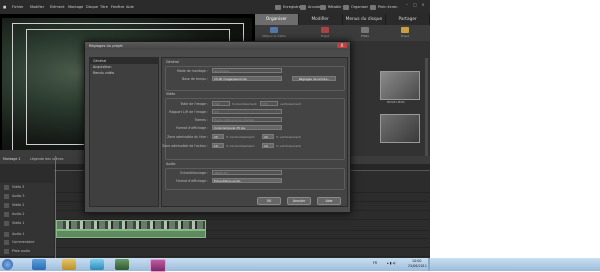 The width and height of the screenshot is (600, 272). Describe the element at coordinates (247, 119) in the screenshot. I see `fields-select: Trame inférieure en premier` at that location.